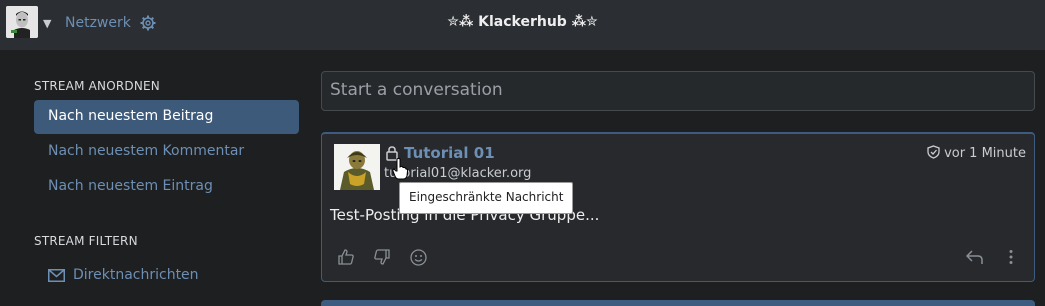 The width and height of the screenshot is (1045, 306). Describe the element at coordinates (1011, 259) in the screenshot. I see `more-options-icon` at that location.